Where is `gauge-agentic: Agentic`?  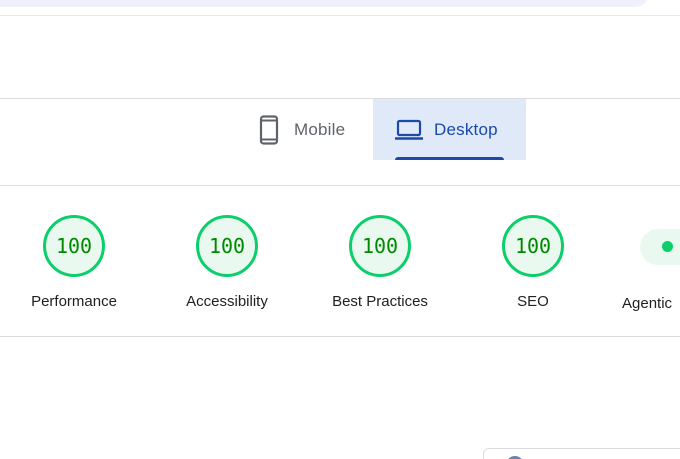
gauge-agentic: Agentic is located at coordinates (640, 265).